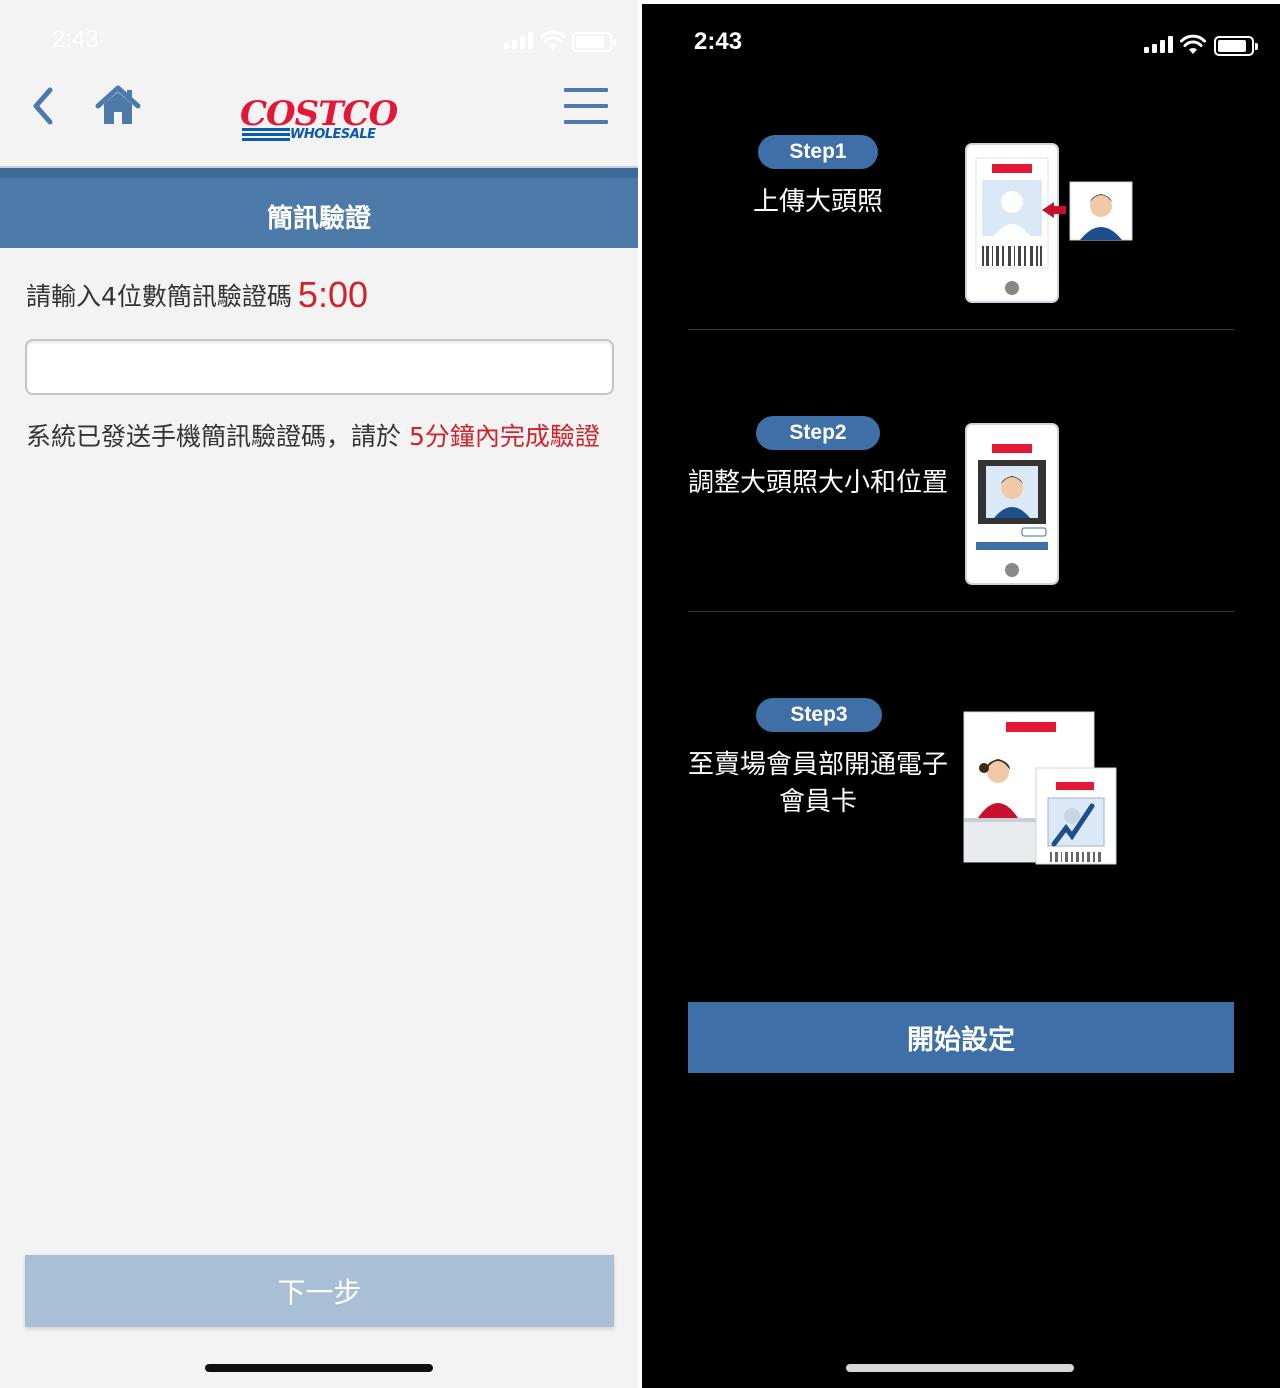  I want to click on upload-photo-illustration, so click(1049, 223).